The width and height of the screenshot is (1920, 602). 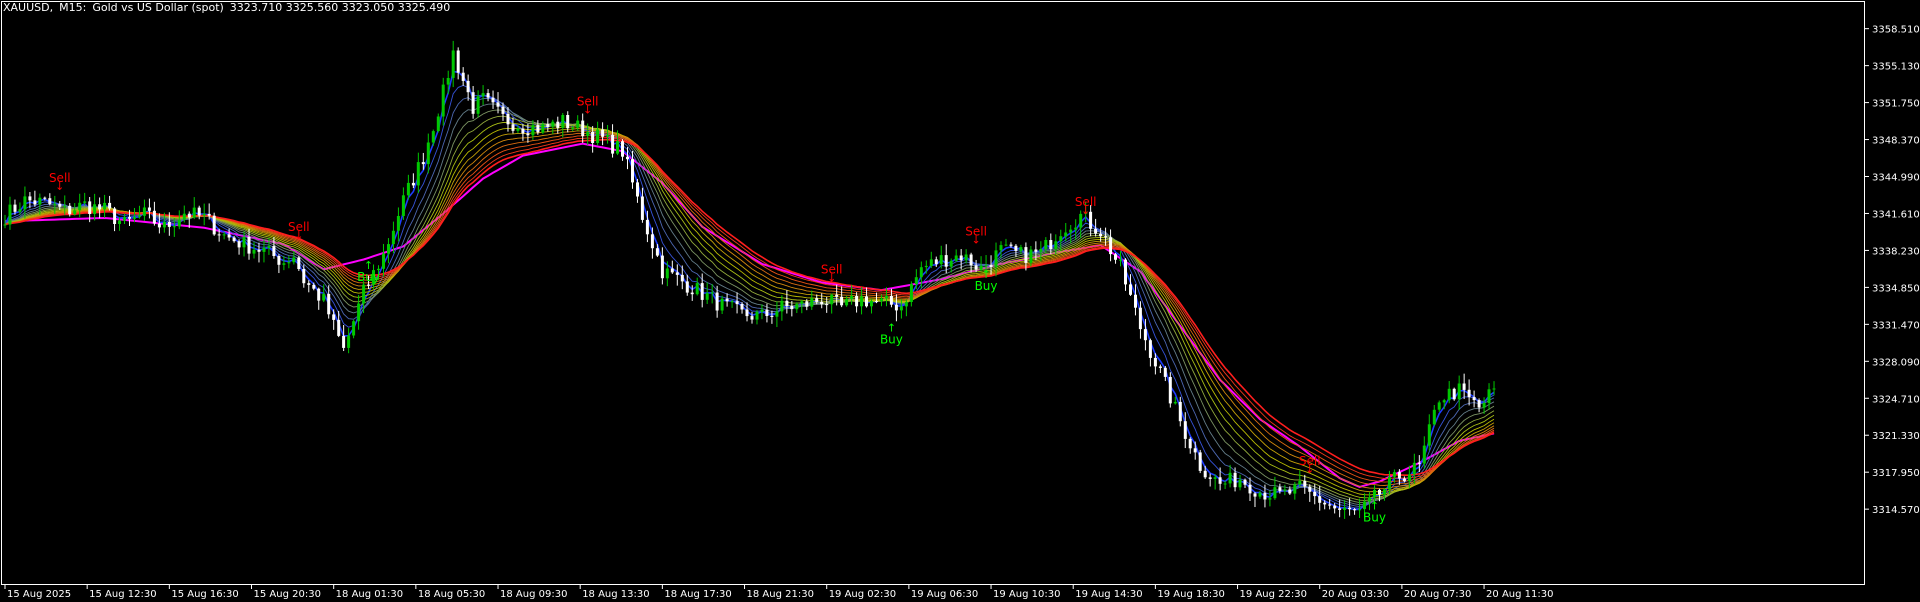 What do you see at coordinates (780, 594) in the screenshot?
I see `time-tick-label: 18 Aug 21:30` at bounding box center [780, 594].